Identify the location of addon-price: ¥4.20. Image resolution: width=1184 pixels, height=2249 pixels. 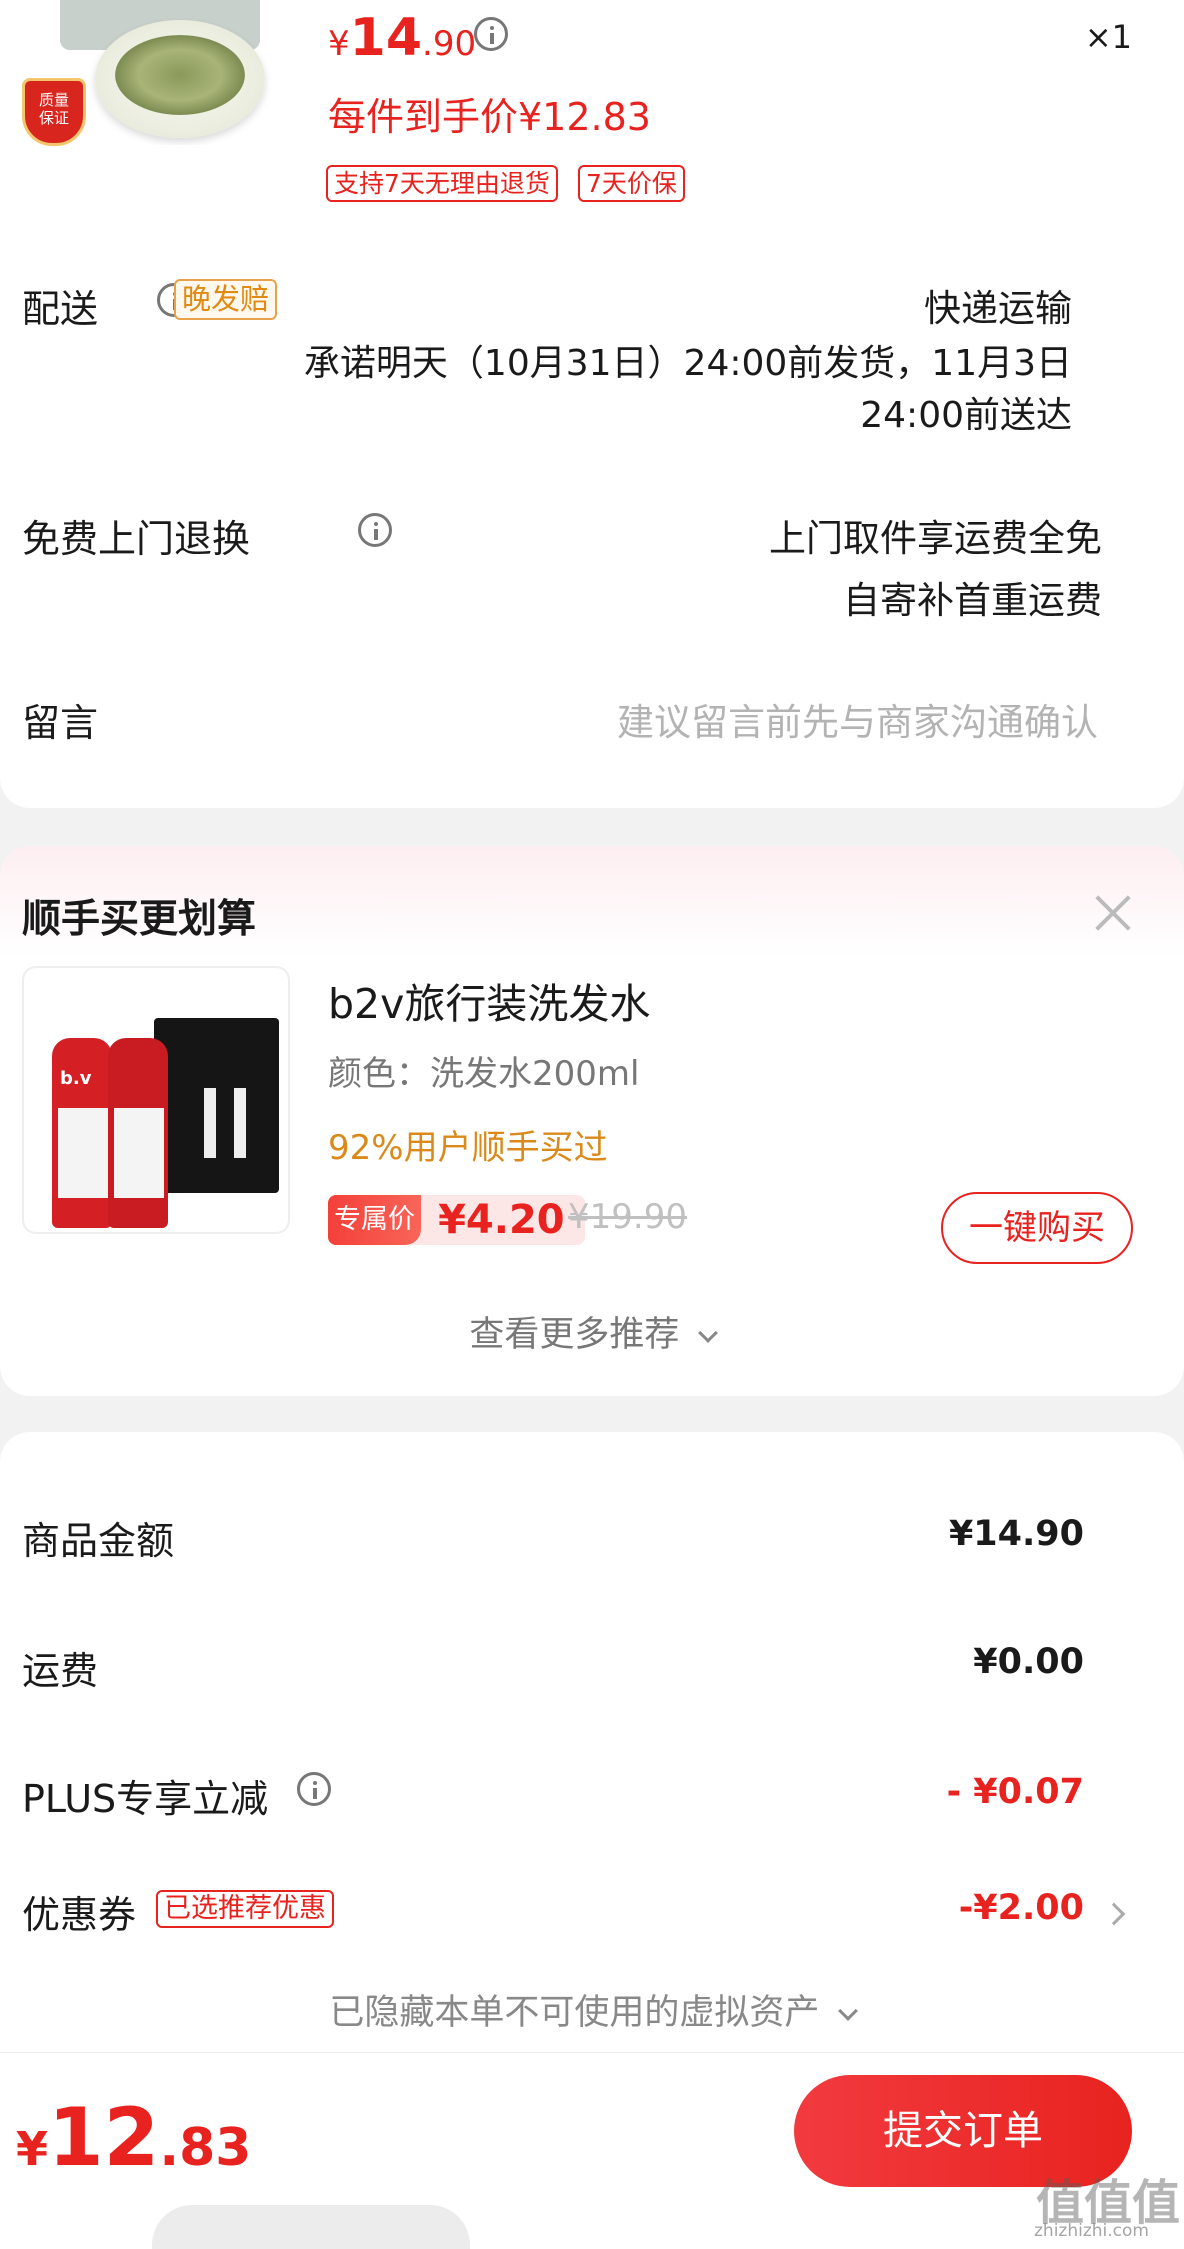
(501, 1220).